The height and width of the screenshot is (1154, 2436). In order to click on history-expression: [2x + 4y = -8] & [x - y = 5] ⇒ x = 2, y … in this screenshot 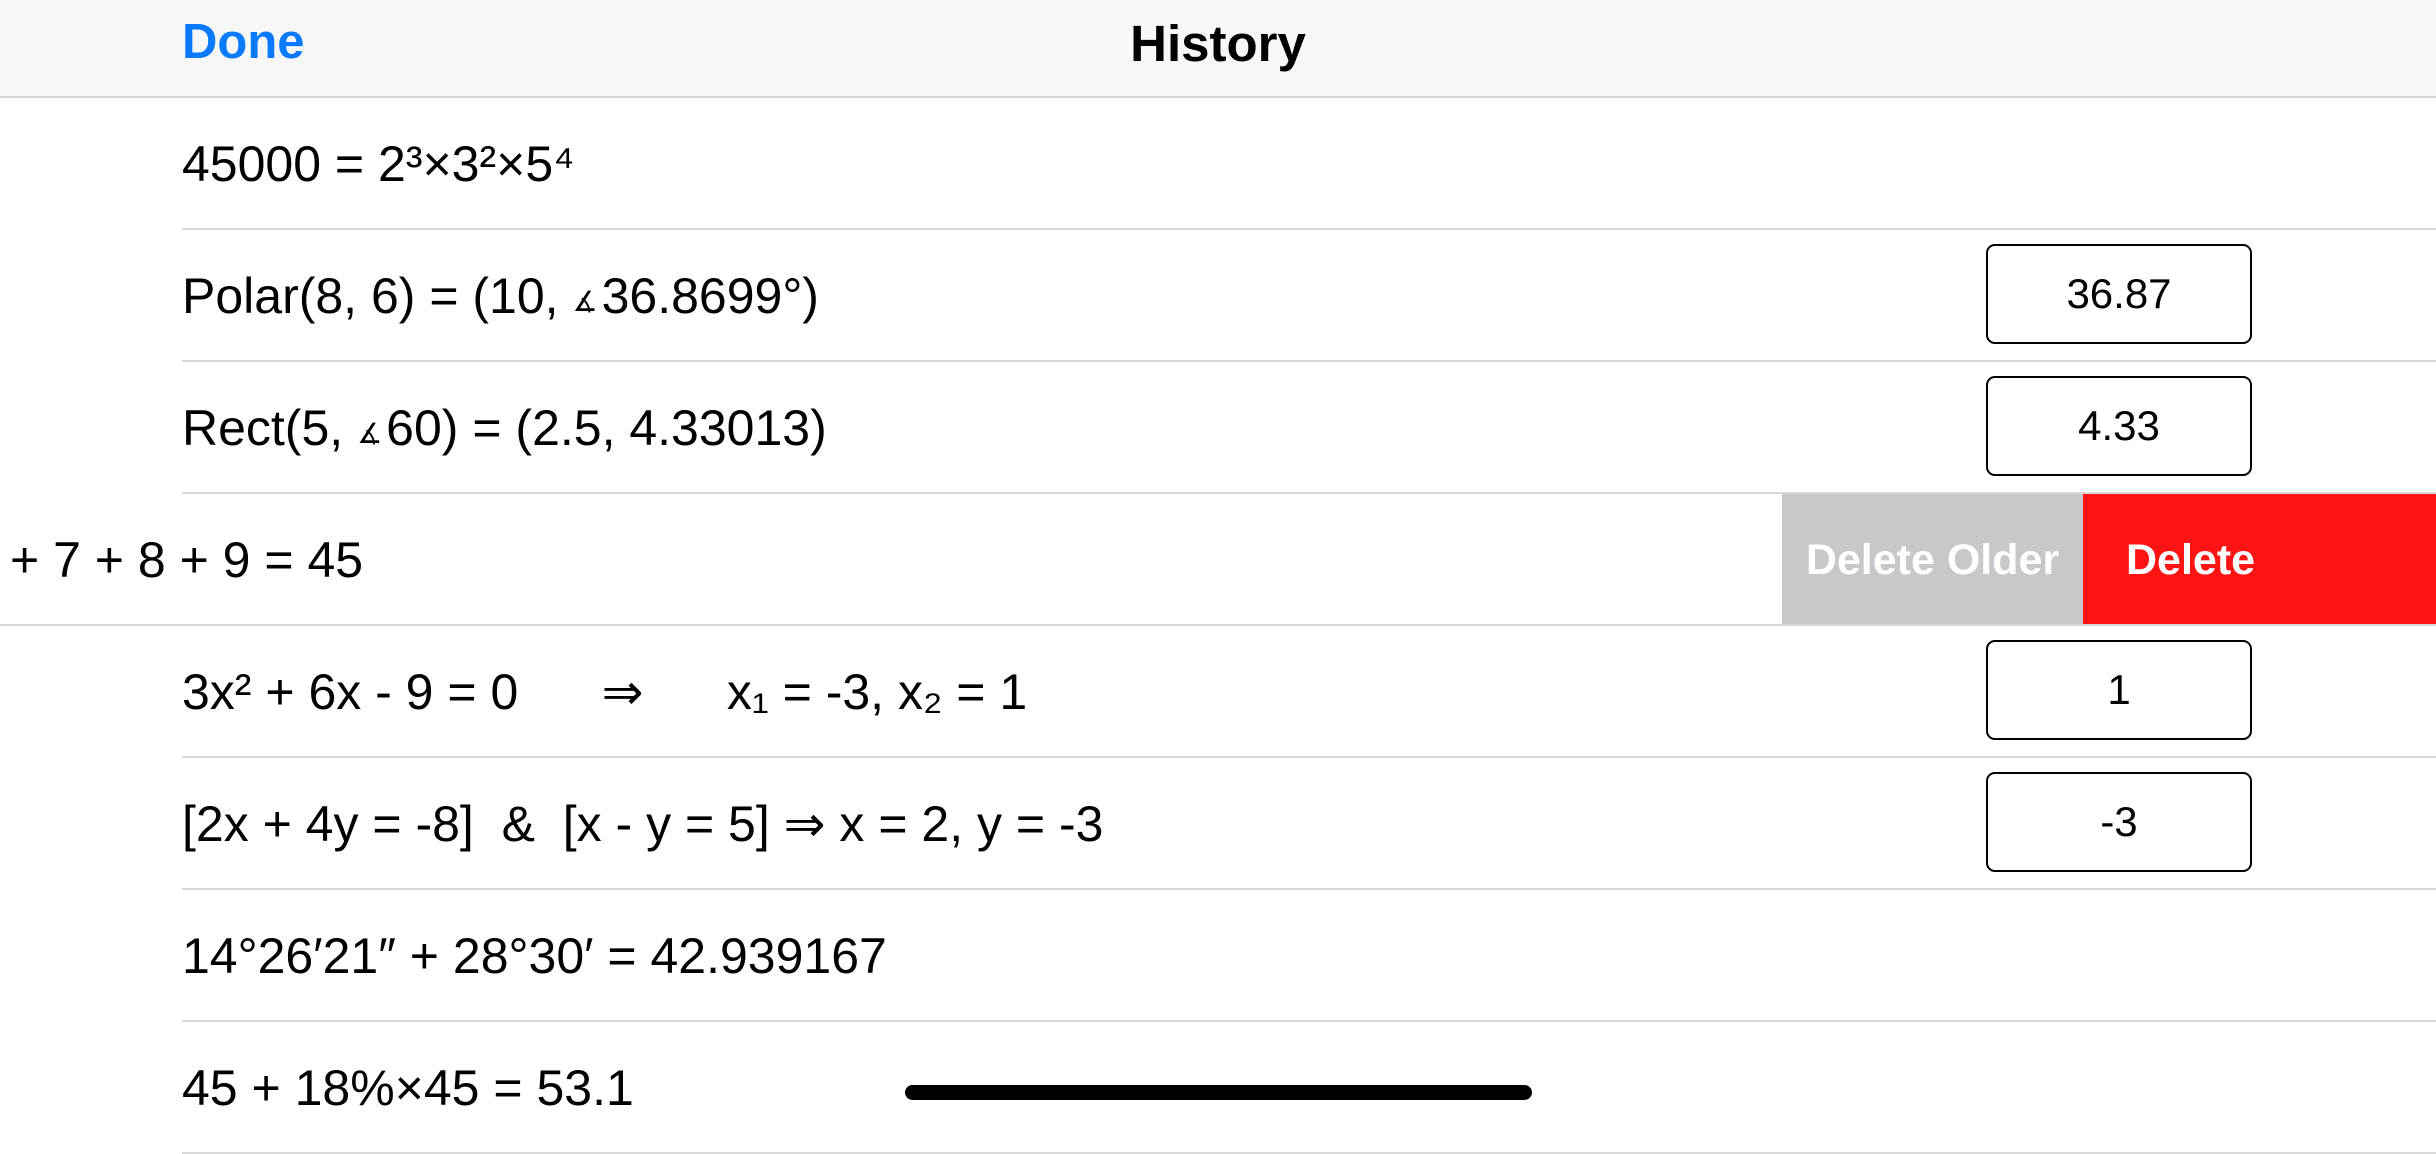, I will do `click(643, 824)`.